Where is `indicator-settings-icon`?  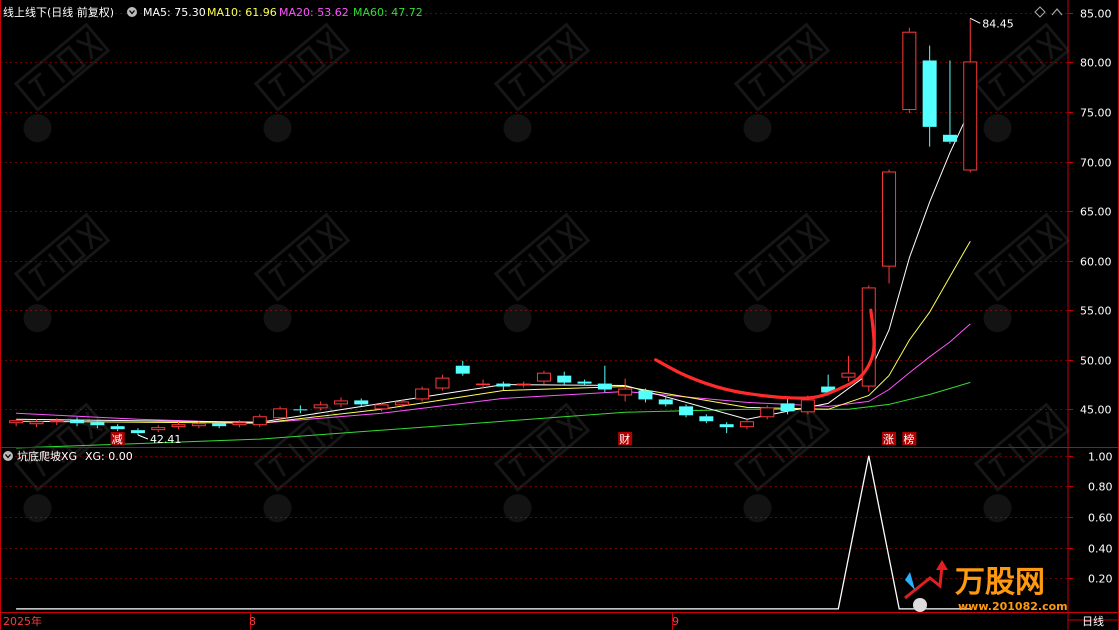 indicator-settings-icon is located at coordinates (8, 456).